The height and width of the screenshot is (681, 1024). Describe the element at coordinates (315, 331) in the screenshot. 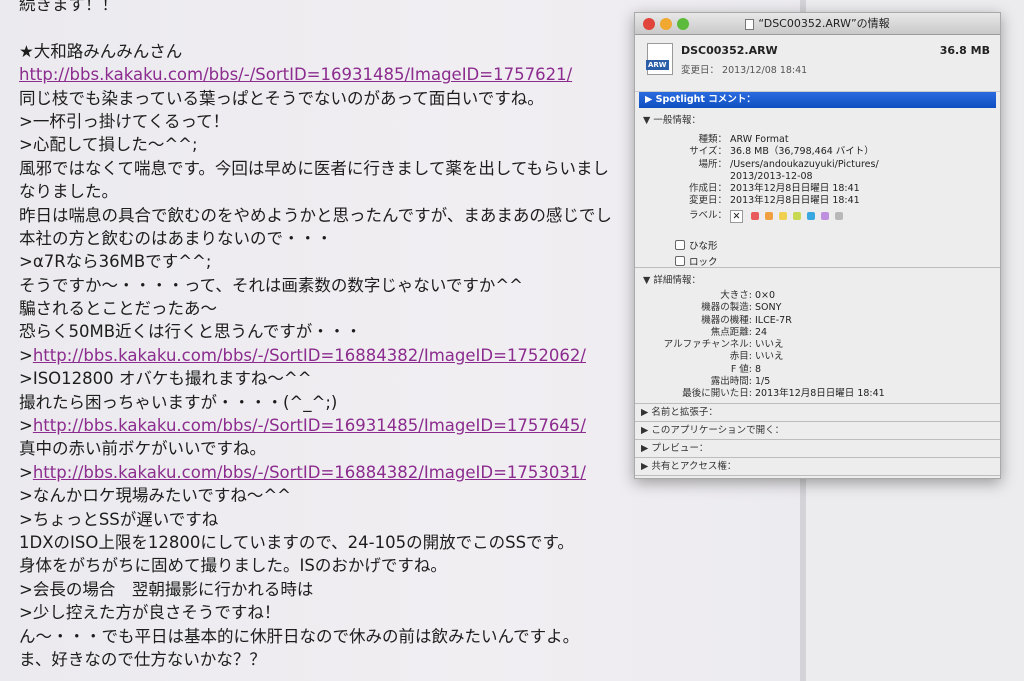

I see `post-line: 恐らく50MB近くは行くと思うんですが・・・` at that location.